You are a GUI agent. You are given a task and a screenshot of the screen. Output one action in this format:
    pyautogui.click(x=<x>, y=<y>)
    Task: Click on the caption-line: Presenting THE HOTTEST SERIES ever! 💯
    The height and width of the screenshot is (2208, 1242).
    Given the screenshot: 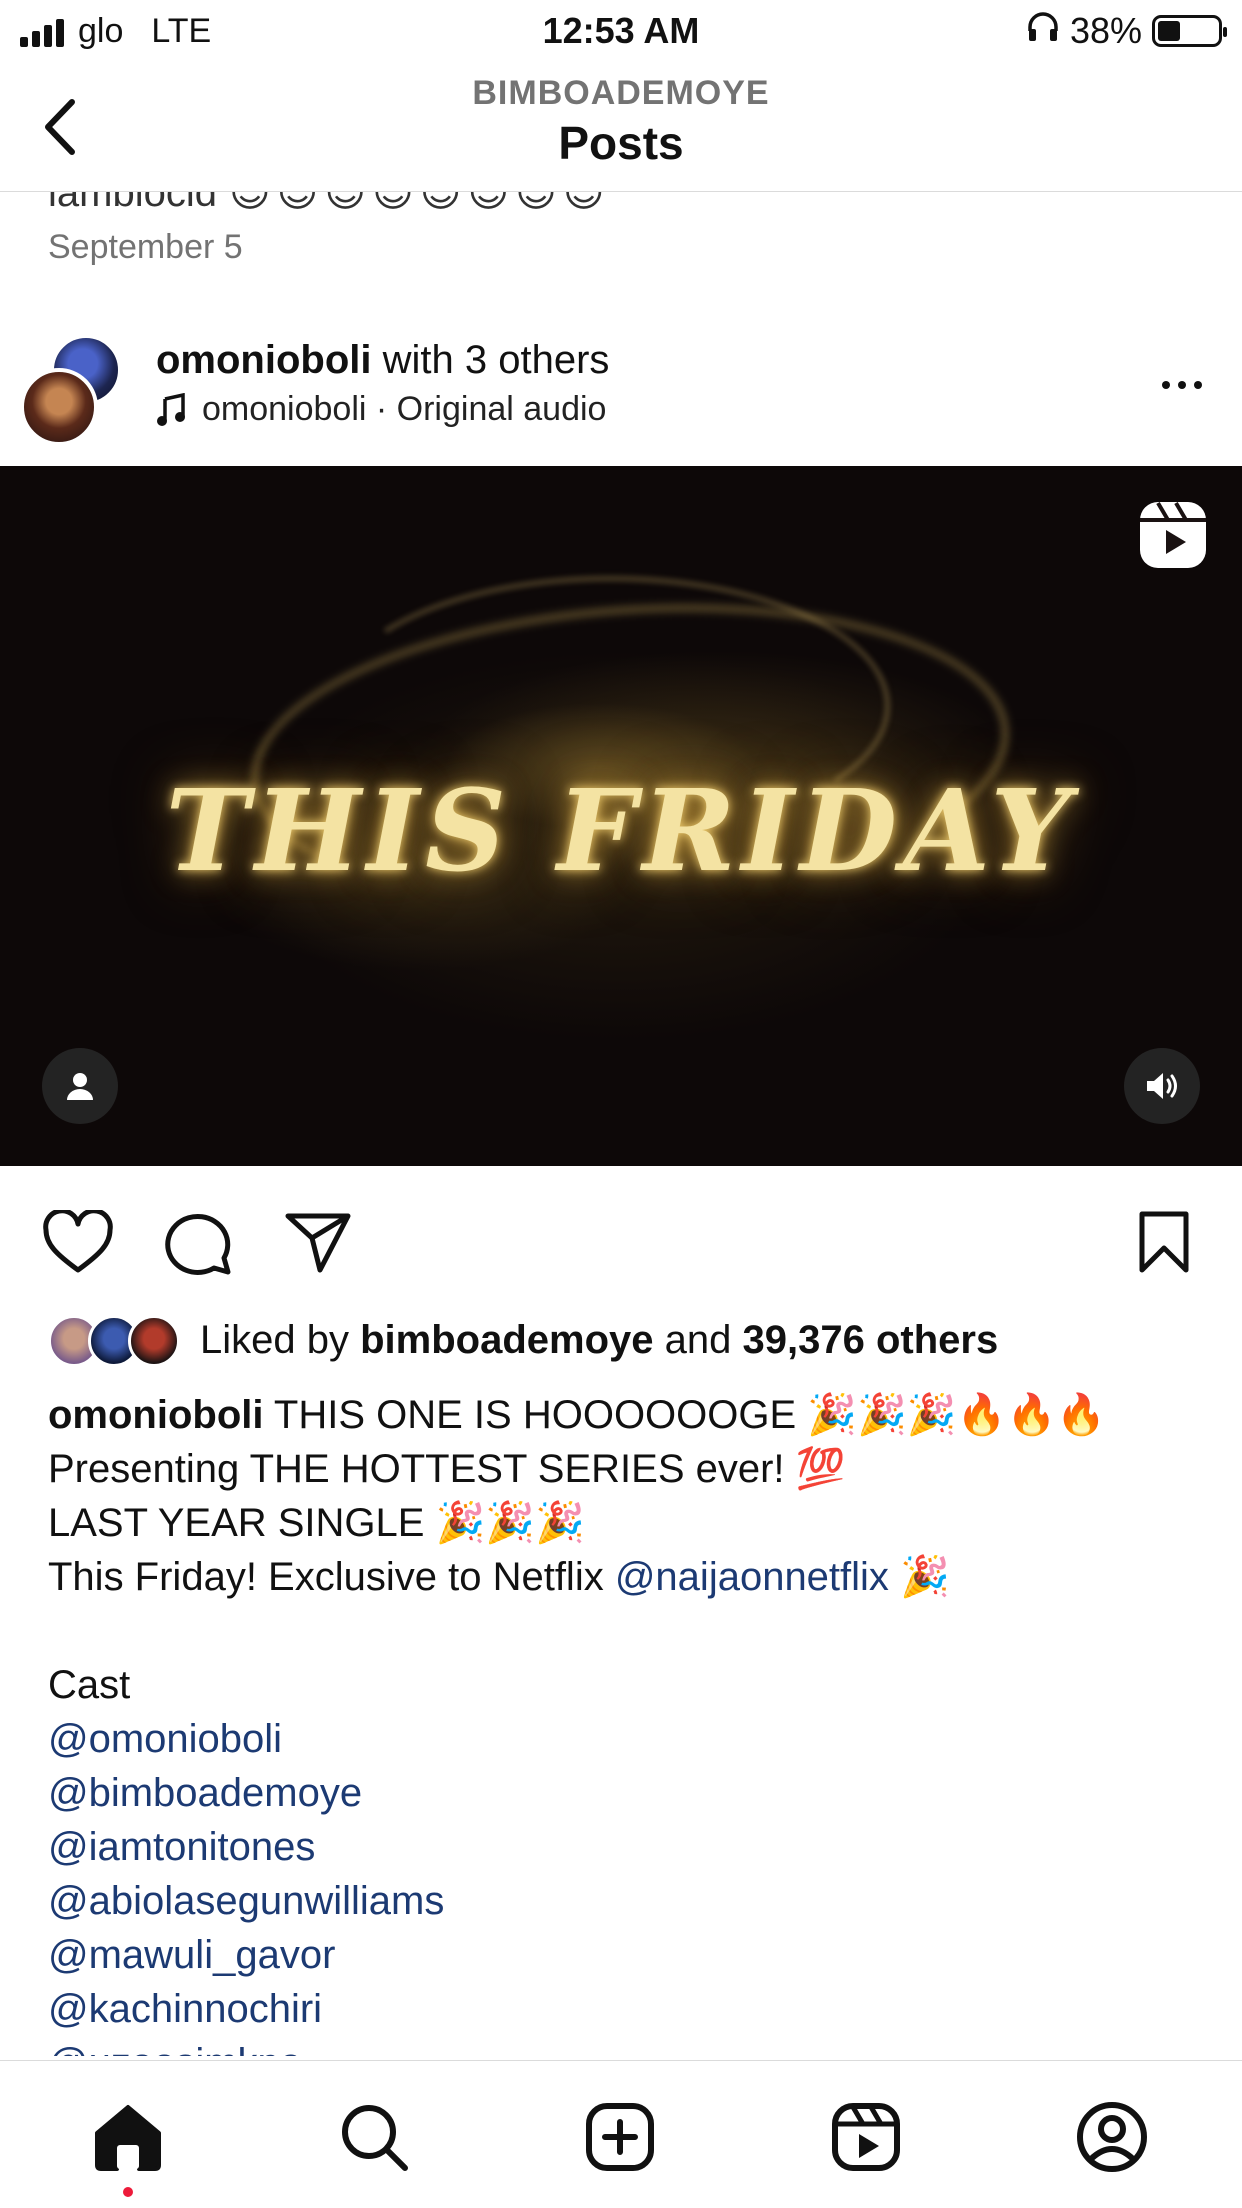 What is the action you would take?
    pyautogui.click(x=447, y=1469)
    